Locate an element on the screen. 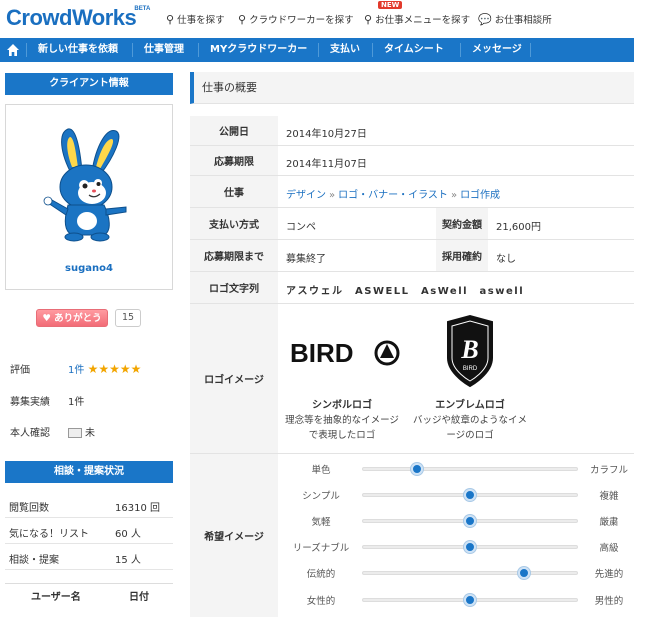 The height and width of the screenshot is (617, 654). crumb-logo-banner: ロゴ・バナー・イラスト is located at coordinates (393, 195).